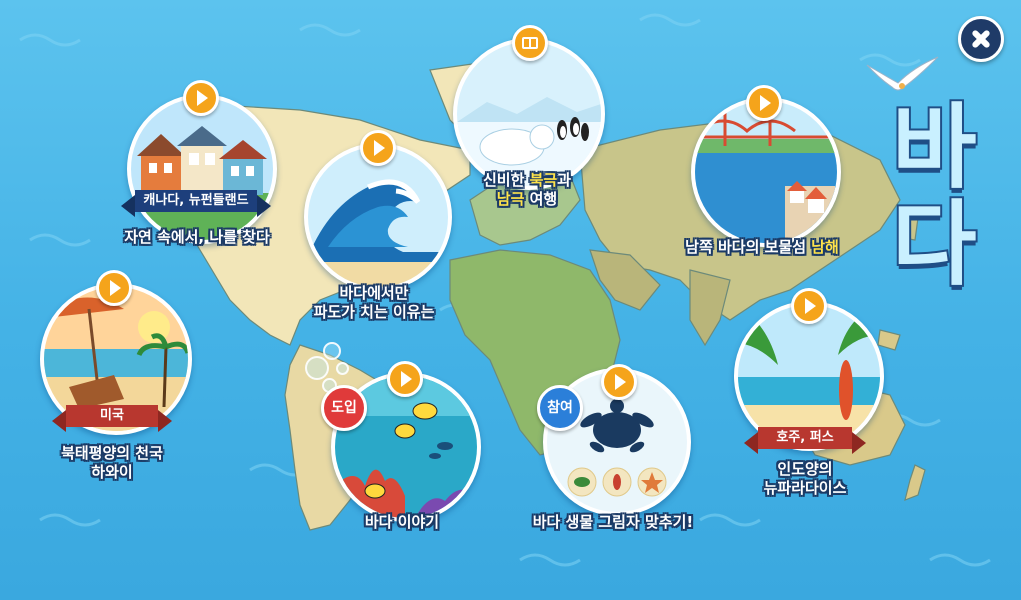 The image size is (1021, 600). I want to click on canada-caption: 자연 속에서, 나를 찾다, so click(197, 237).